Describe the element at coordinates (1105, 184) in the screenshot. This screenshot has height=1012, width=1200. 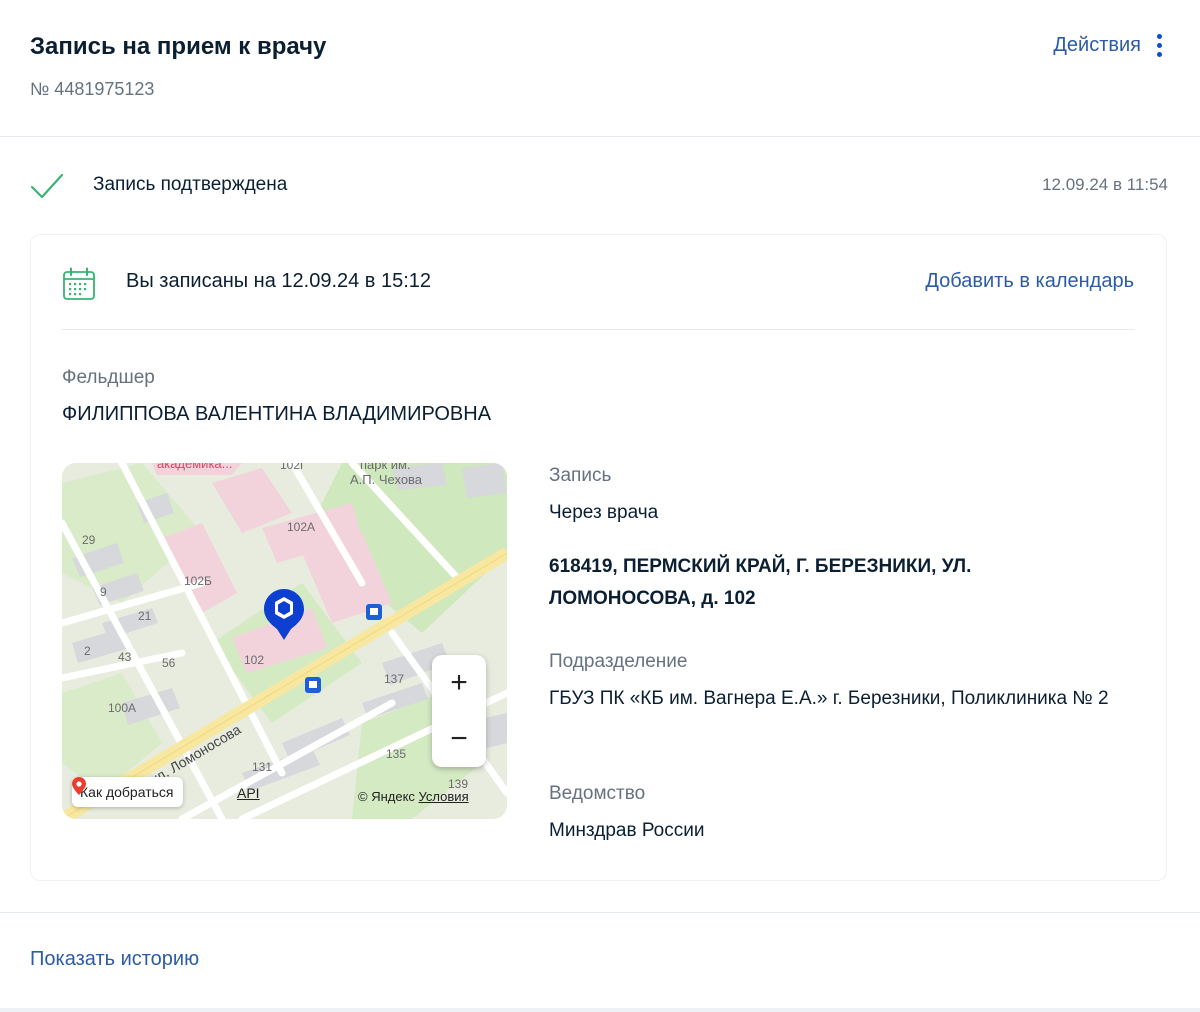
I see `status-time: 12.09.24 в 11:54` at that location.